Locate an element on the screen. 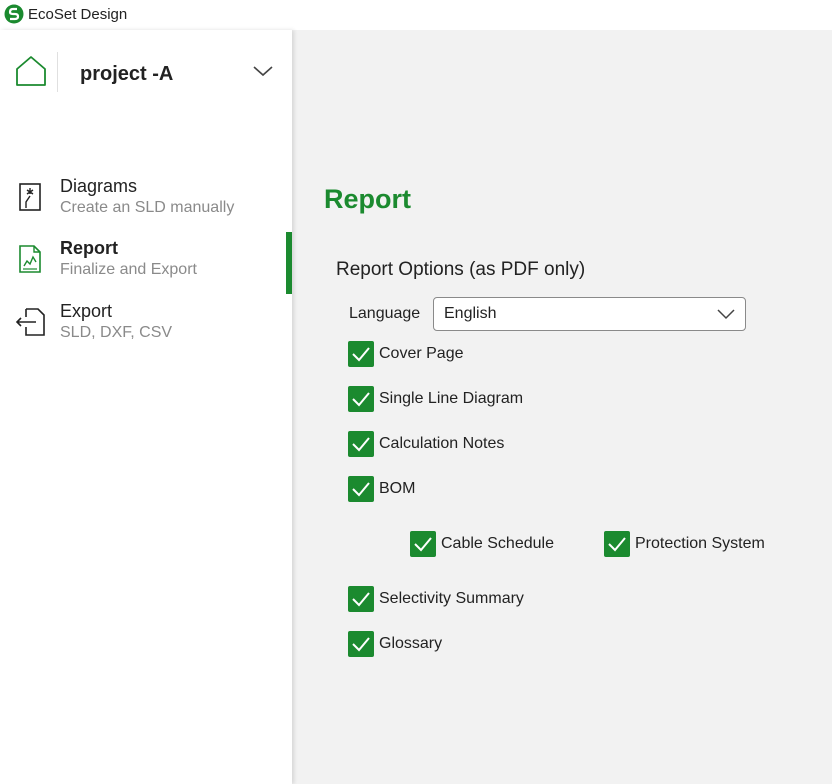  sidebar-item-export: Export SLD, DXF, CSV is located at coordinates (146, 326).